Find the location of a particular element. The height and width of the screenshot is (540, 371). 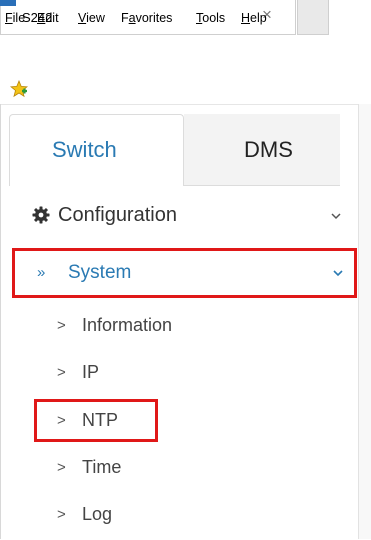

nav-configuration-label: Configuration is located at coordinates (117, 215).